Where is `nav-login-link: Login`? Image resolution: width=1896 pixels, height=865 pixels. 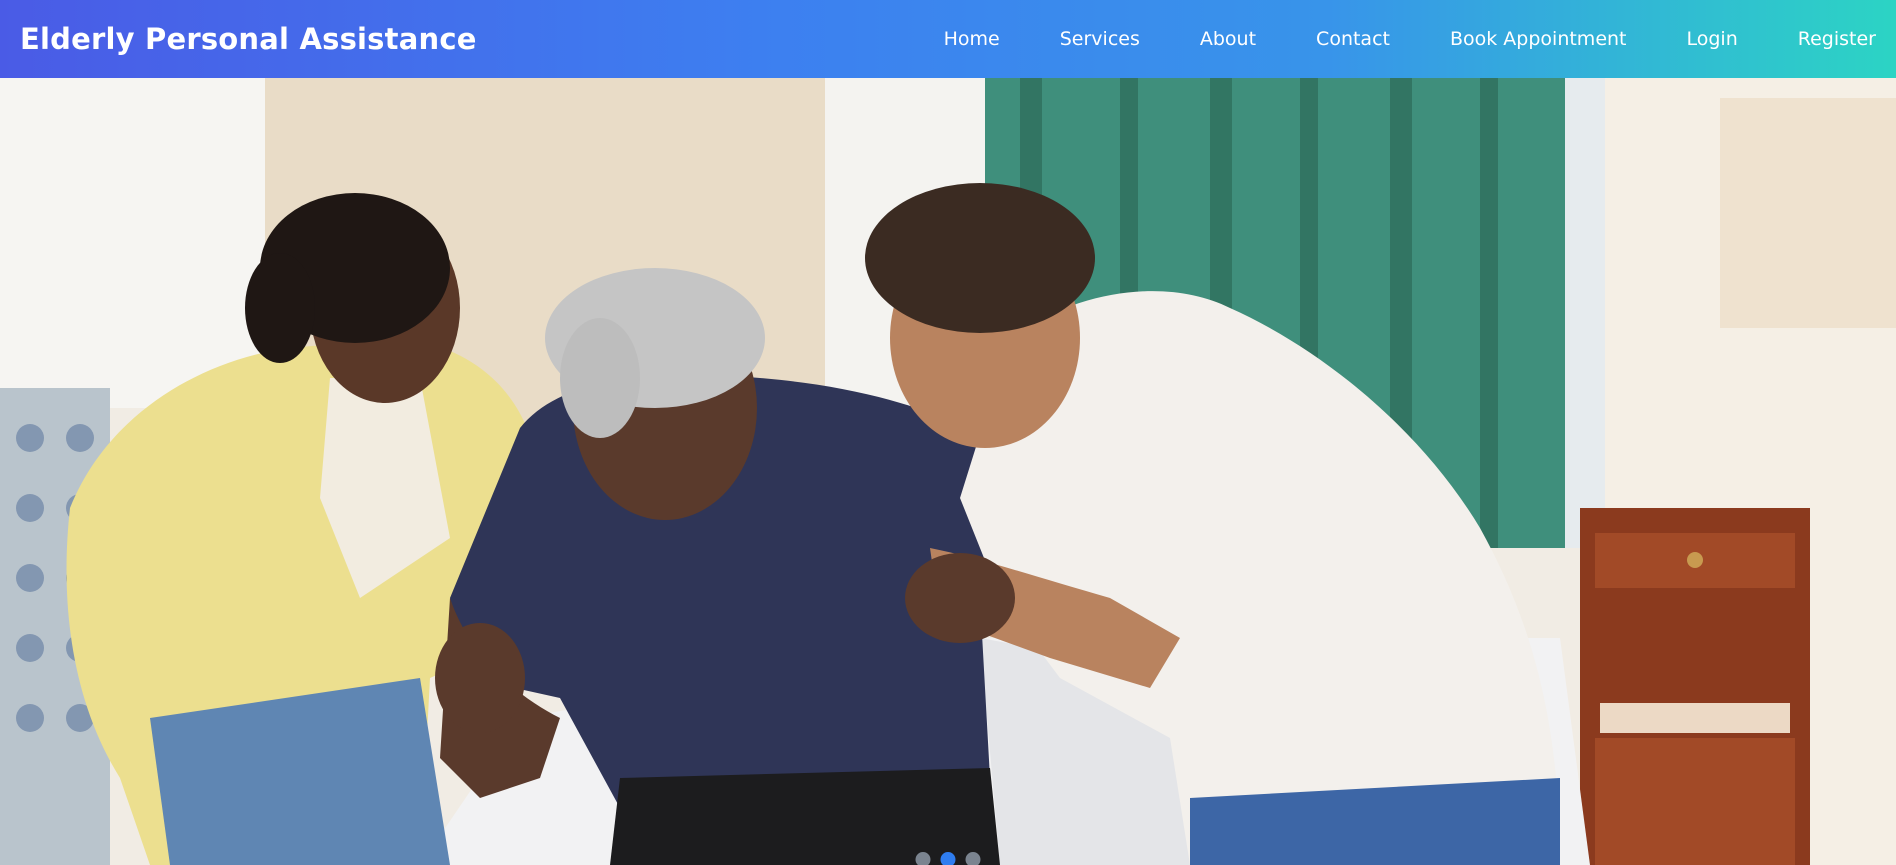
nav-login-link: Login is located at coordinates (1712, 39).